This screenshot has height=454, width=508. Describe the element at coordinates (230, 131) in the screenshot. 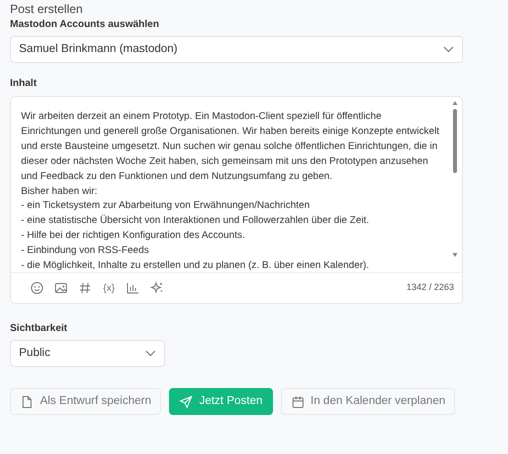

I see `text-line: Einrichtungen und generell große Organisationen. Wir haben bereits einige Konzepte entwickelt` at that location.